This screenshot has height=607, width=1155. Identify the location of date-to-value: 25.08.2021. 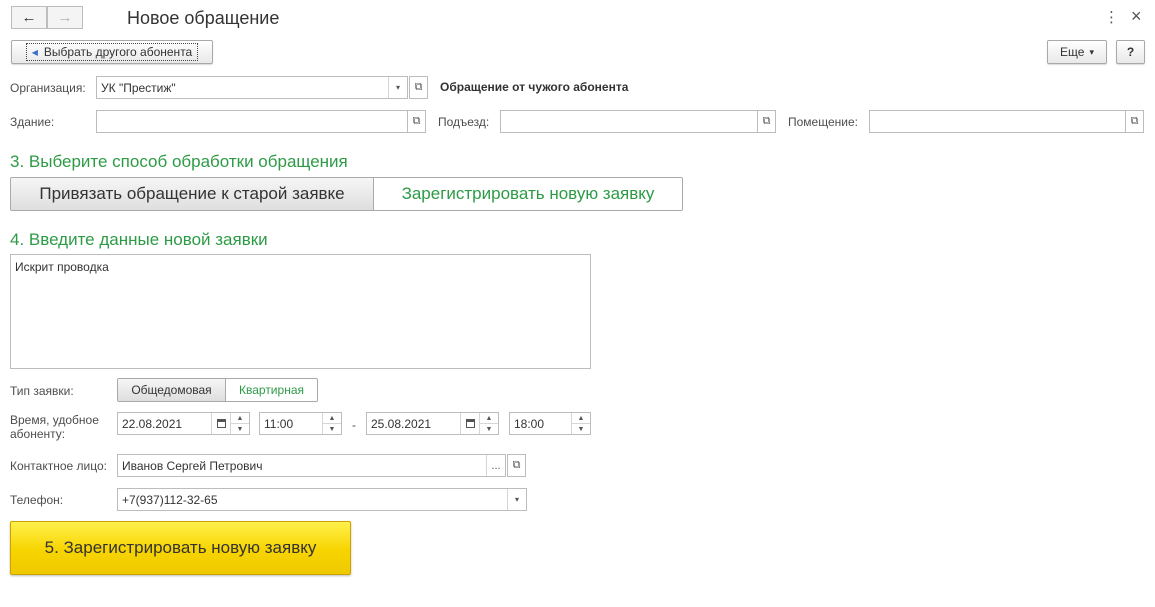
(401, 424).